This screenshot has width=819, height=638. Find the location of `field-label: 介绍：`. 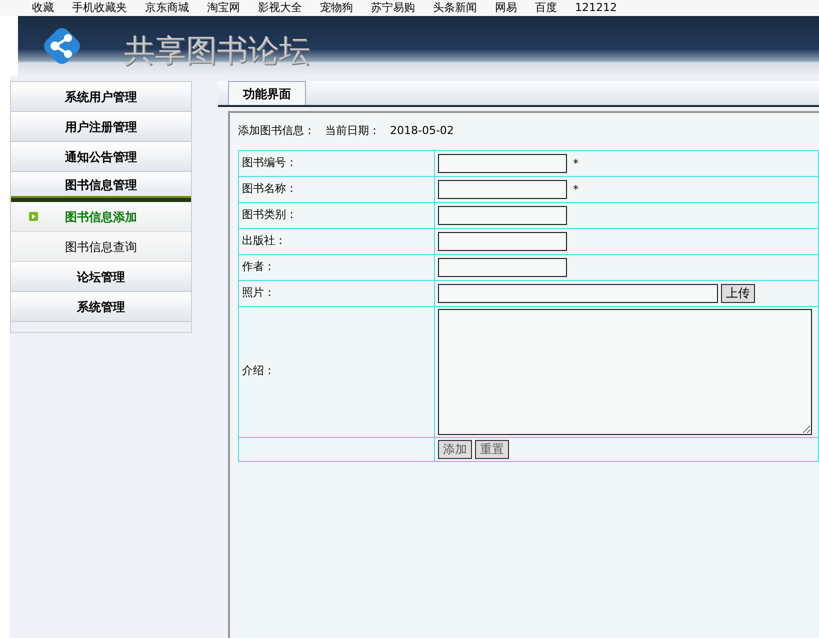

field-label: 介绍： is located at coordinates (258, 371).